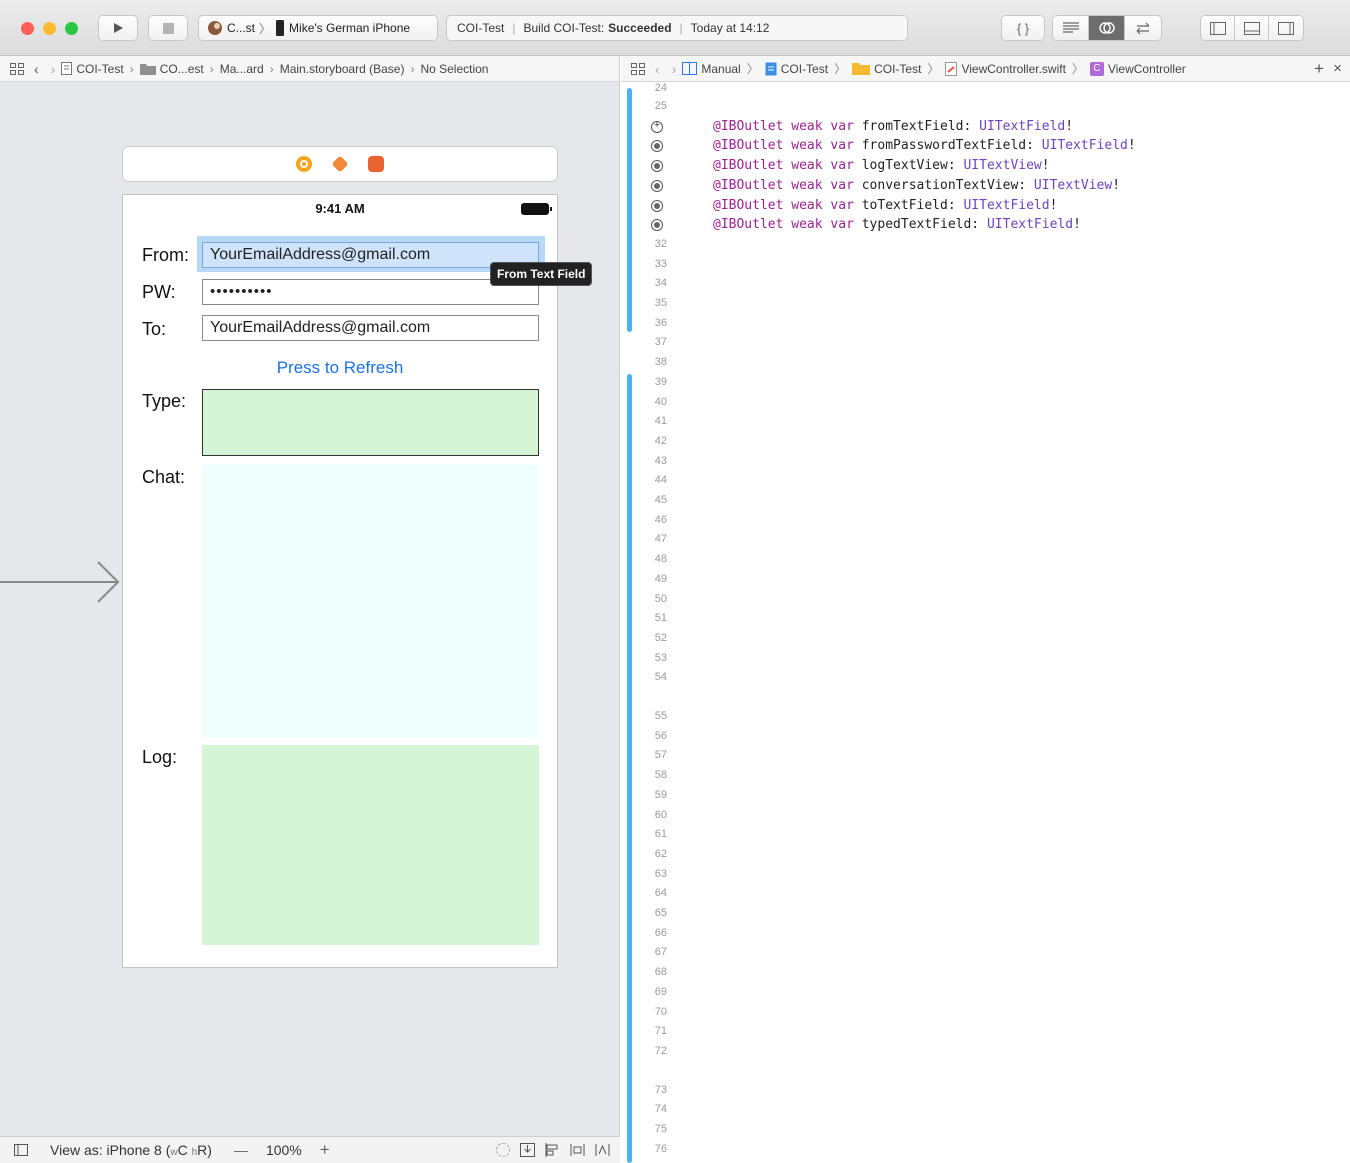 The height and width of the screenshot is (1163, 1350). Describe the element at coordinates (164, 401) in the screenshot. I see `type-label: Type:` at that location.